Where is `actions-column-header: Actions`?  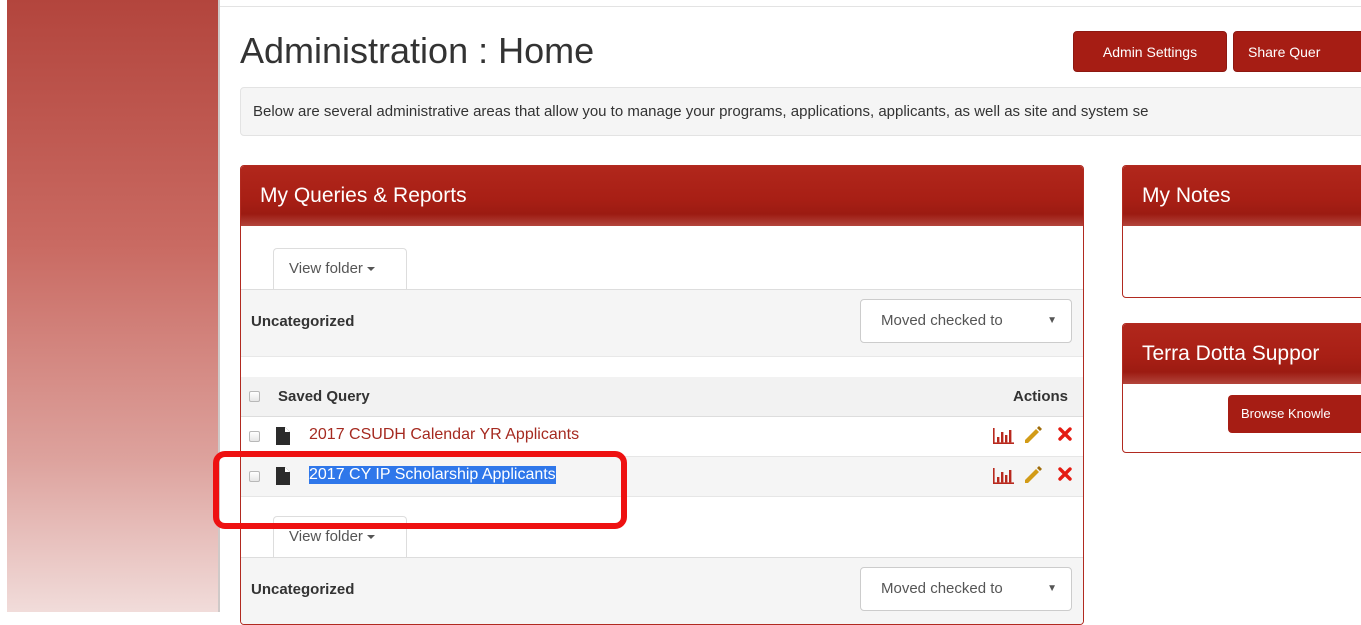
actions-column-header: Actions is located at coordinates (1040, 396).